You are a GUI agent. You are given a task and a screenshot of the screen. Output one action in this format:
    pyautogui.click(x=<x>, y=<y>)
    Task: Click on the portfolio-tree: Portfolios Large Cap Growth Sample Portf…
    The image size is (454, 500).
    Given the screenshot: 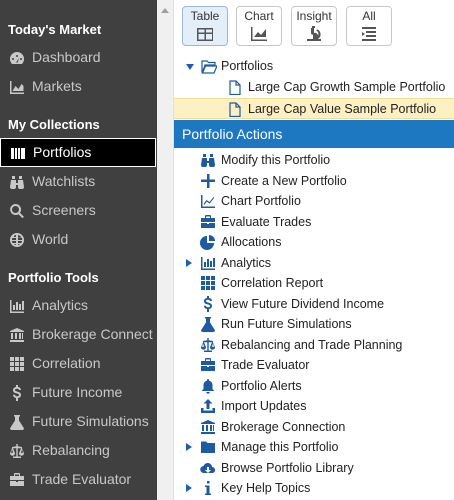 What is the action you would take?
    pyautogui.click(x=314, y=87)
    